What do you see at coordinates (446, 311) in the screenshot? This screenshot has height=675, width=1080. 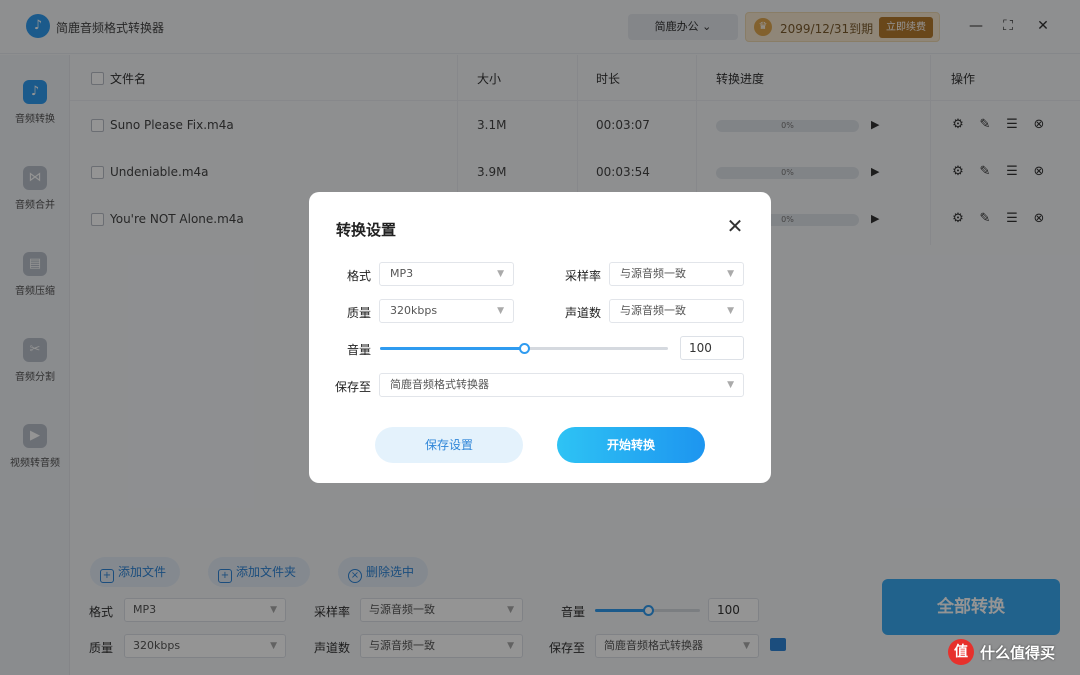 I see `quality-select: 320kbps ▼` at bounding box center [446, 311].